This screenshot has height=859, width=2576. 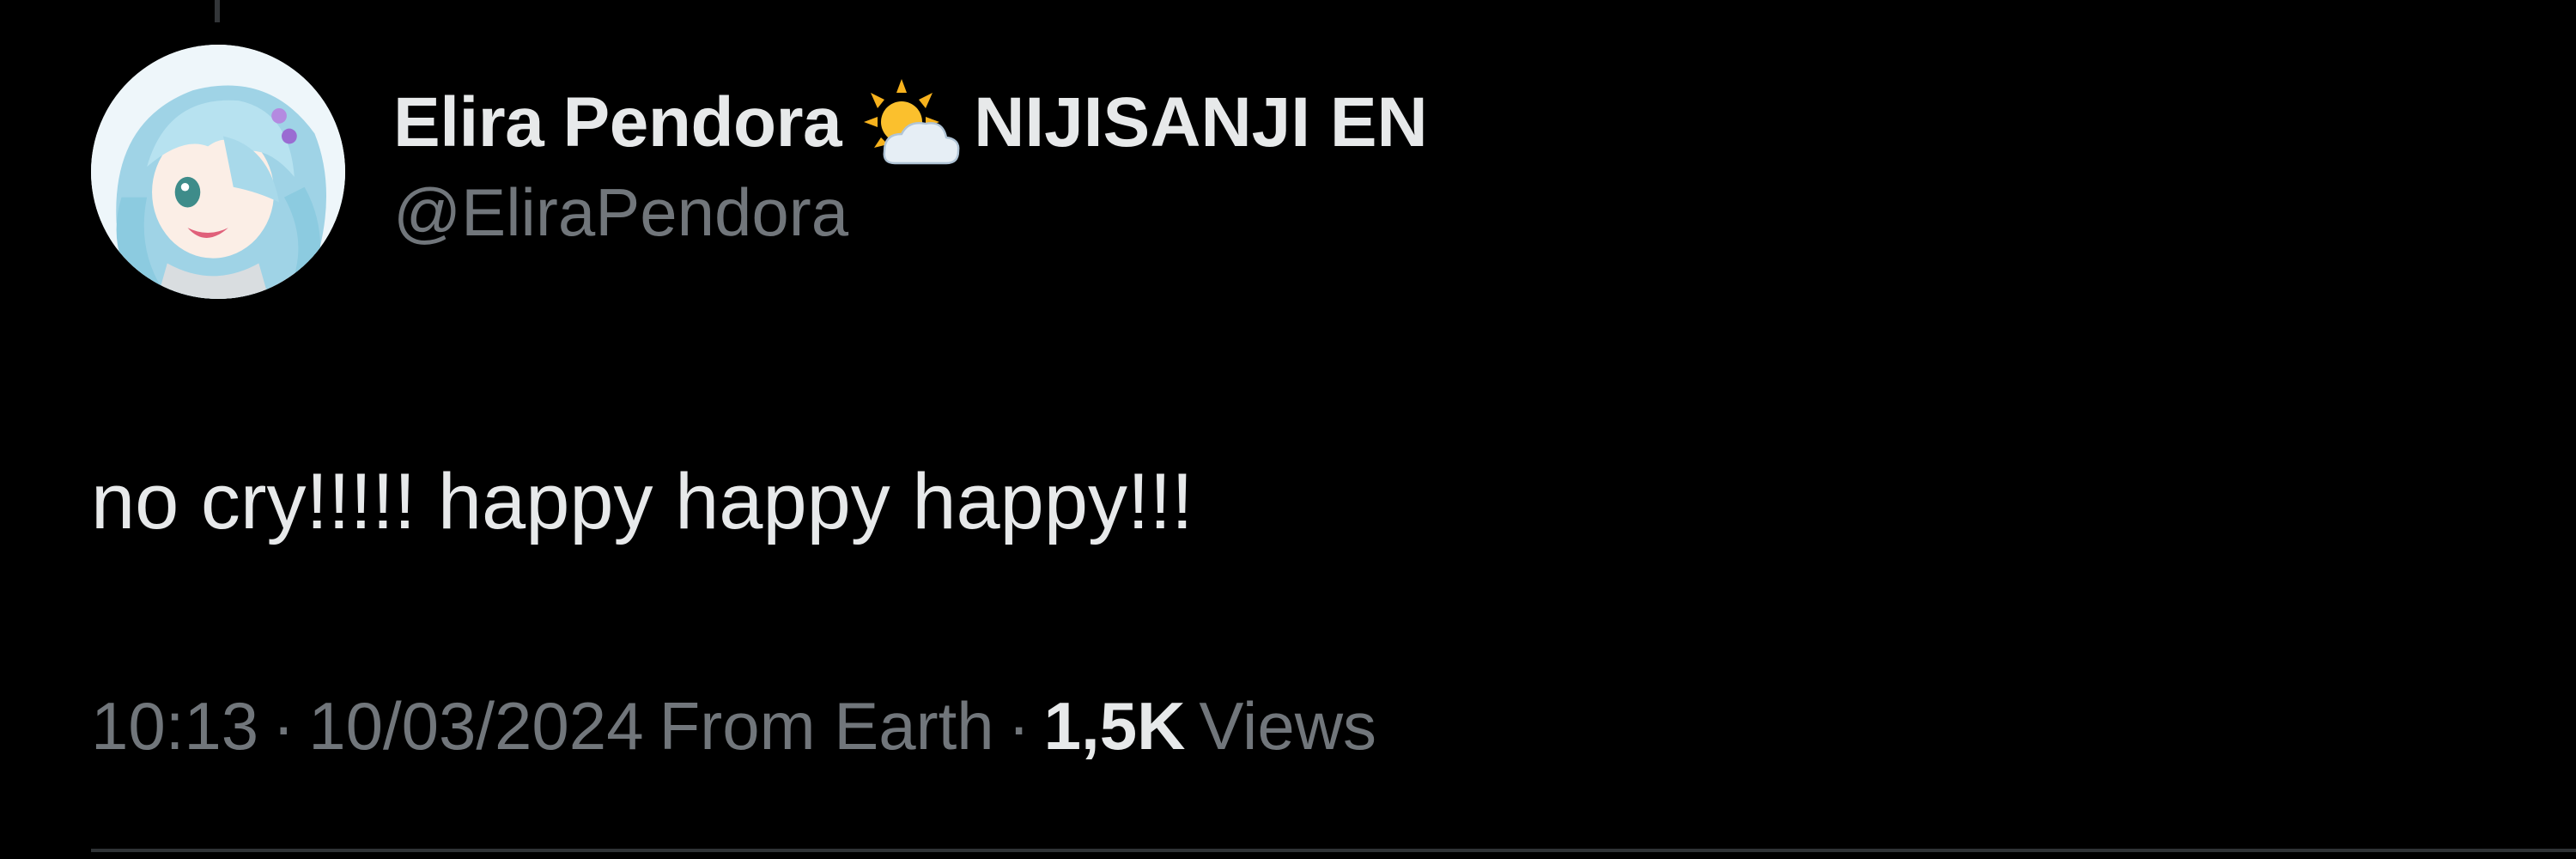 What do you see at coordinates (218, 11) in the screenshot?
I see `thread-connector-line` at bounding box center [218, 11].